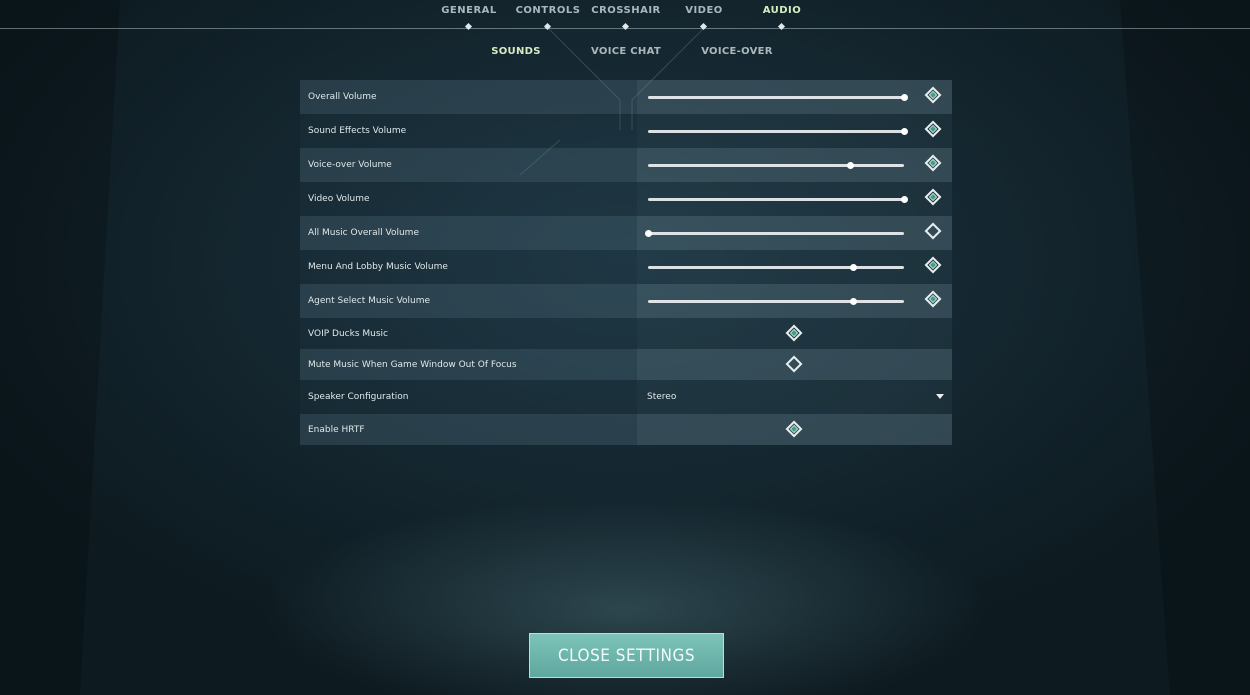 This screenshot has height=695, width=1250. What do you see at coordinates (468, 97) in the screenshot?
I see `setting-label: Overall Volume` at bounding box center [468, 97].